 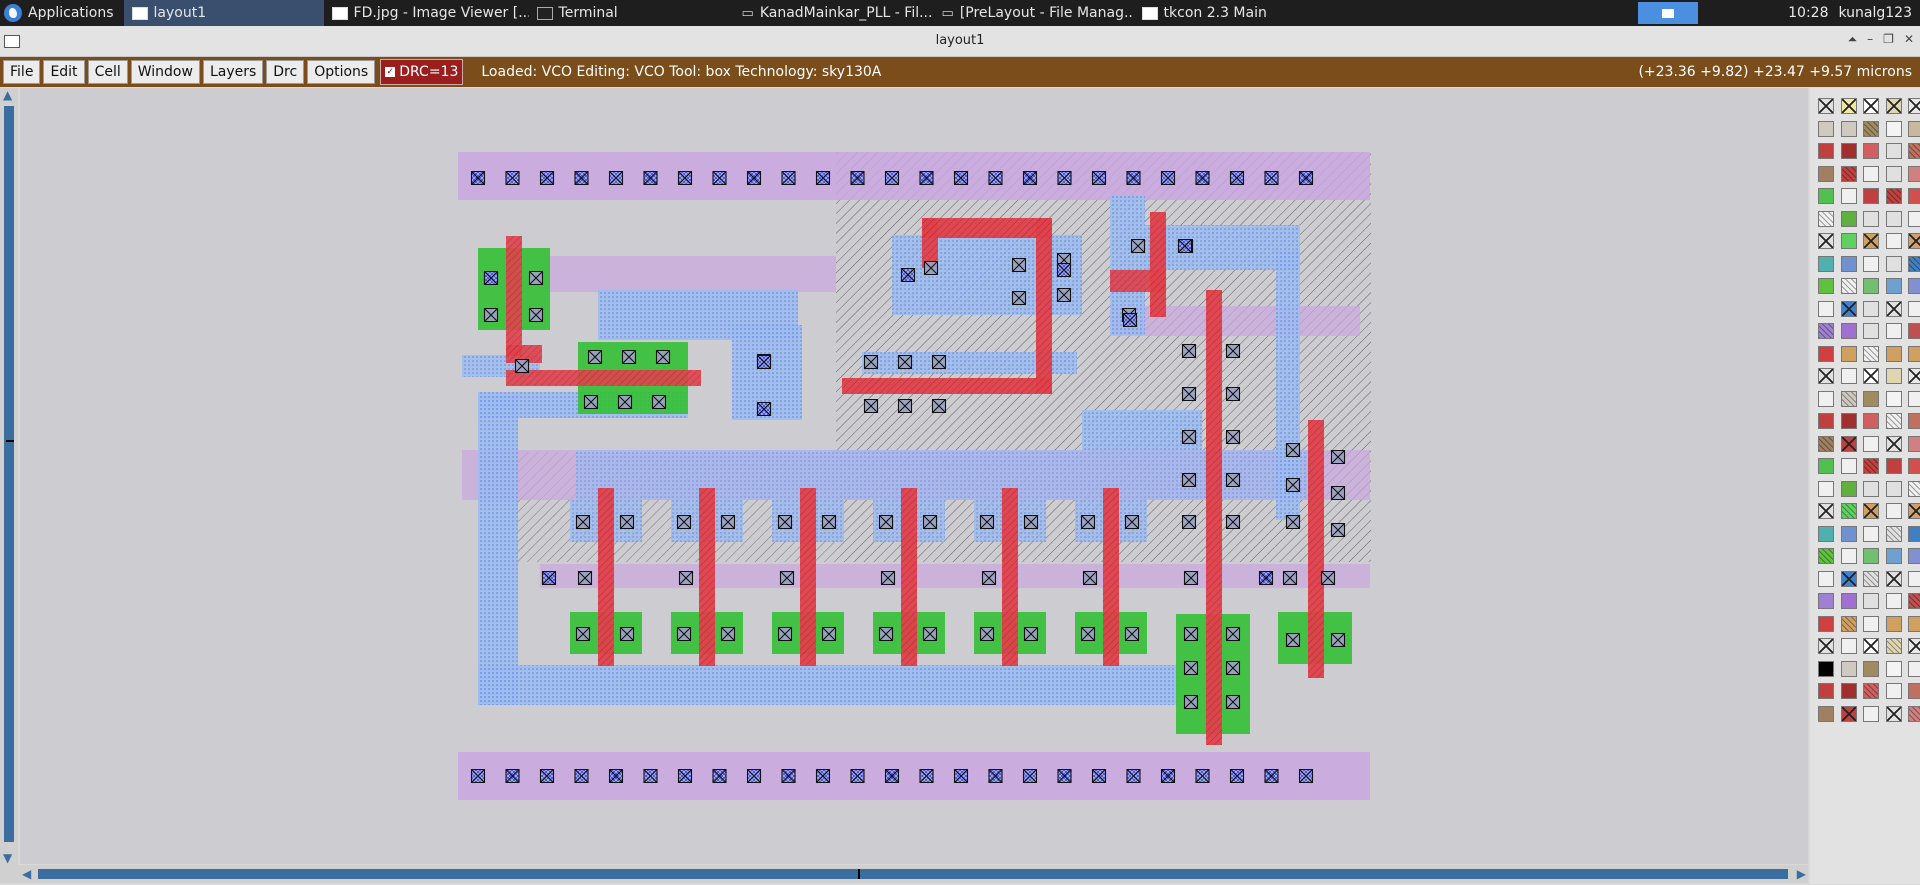 What do you see at coordinates (107, 72) in the screenshot?
I see `menu-cell: Cell` at bounding box center [107, 72].